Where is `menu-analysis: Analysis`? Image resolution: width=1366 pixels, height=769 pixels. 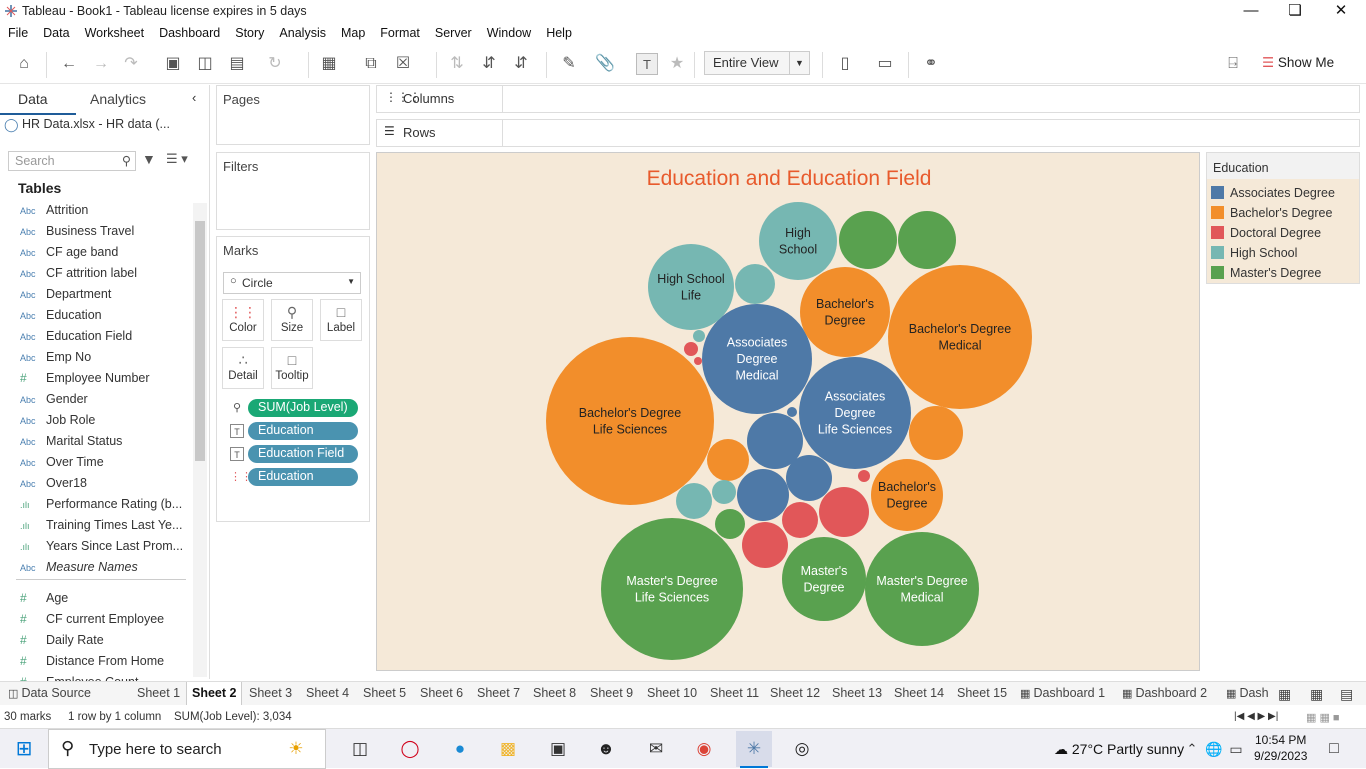
menu-analysis: Analysis is located at coordinates (302, 32).